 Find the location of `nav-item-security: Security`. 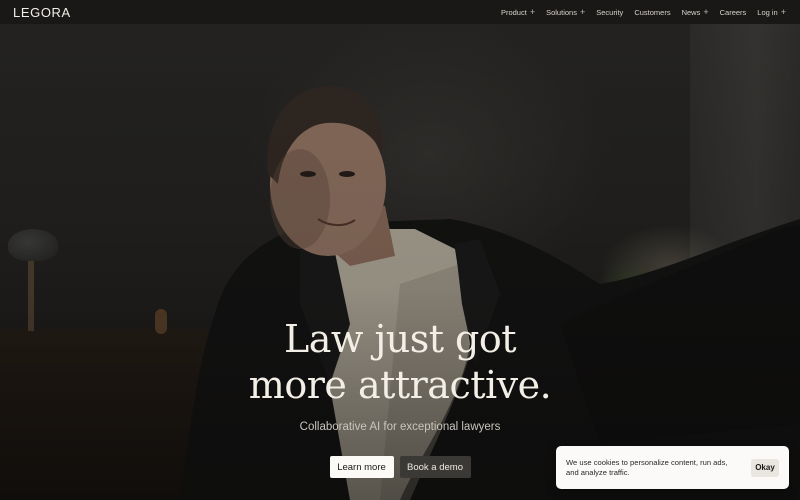

nav-item-security: Security is located at coordinates (609, 12).